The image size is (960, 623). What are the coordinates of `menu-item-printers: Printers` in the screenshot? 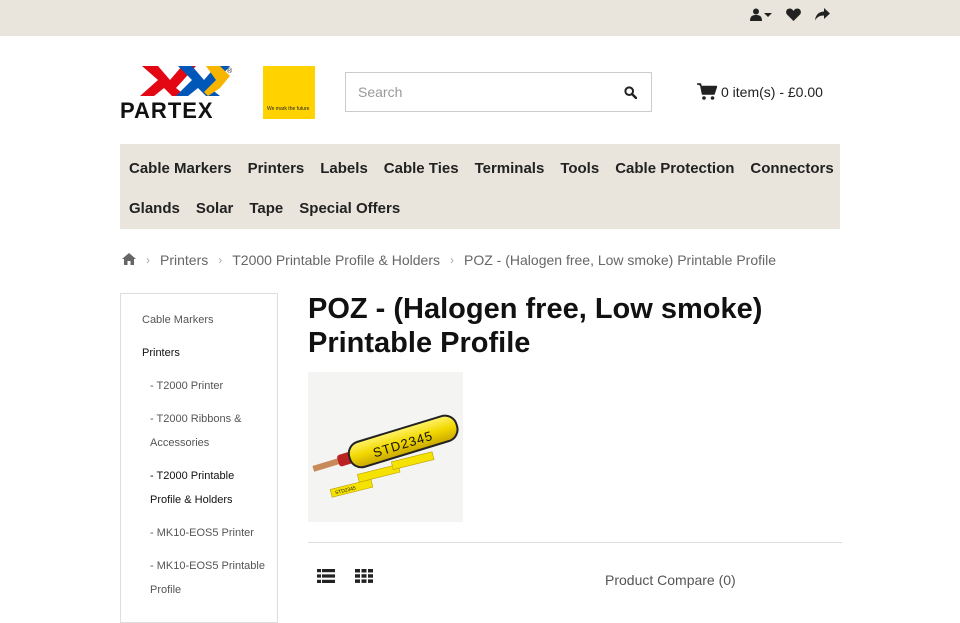 It's located at (276, 168).